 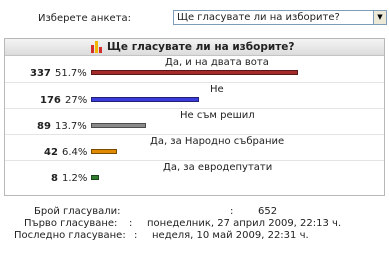 I want to click on poll-option-percent: 51.7%, so click(x=71, y=73).